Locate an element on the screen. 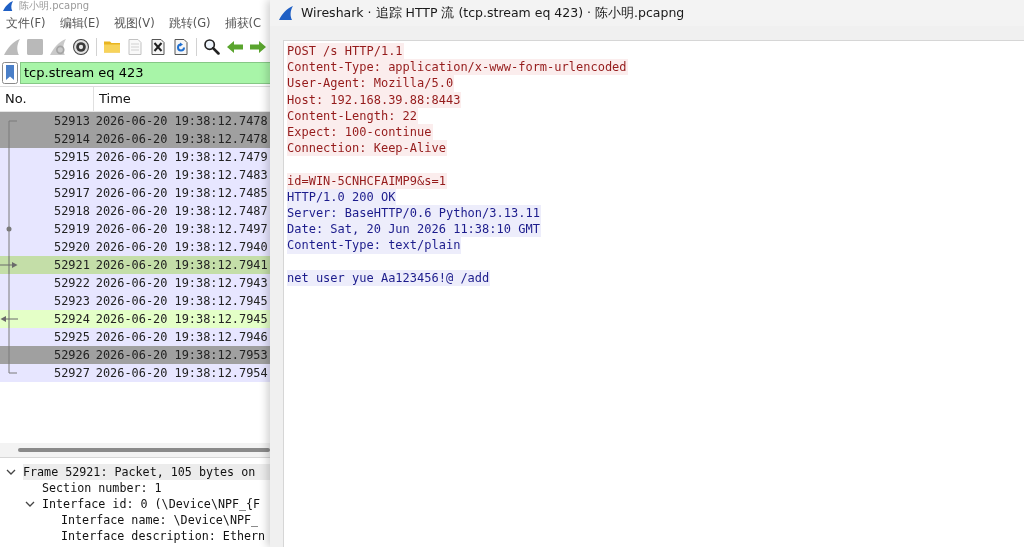 This screenshot has width=1024, height=547. packet-number: 52913 is located at coordinates (72, 121).